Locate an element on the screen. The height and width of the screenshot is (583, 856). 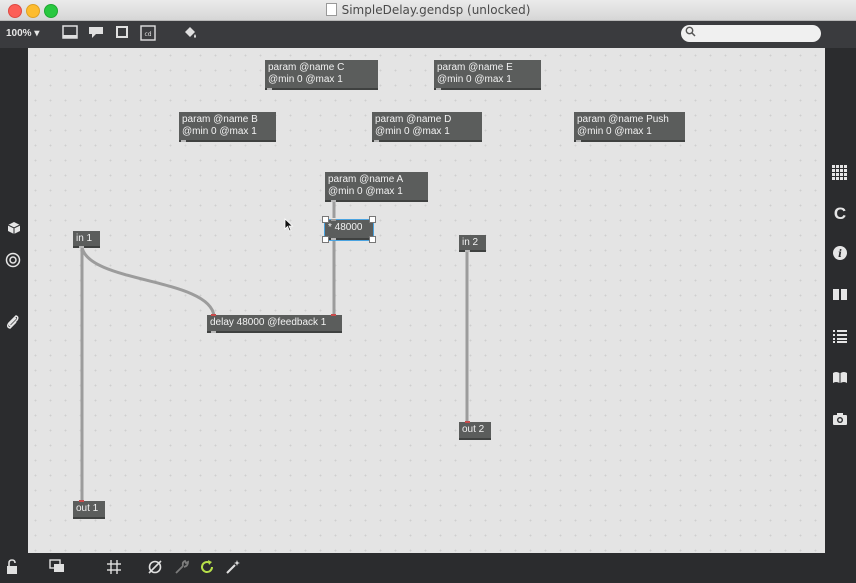
multiply-label: * 48000 is located at coordinates (345, 227).